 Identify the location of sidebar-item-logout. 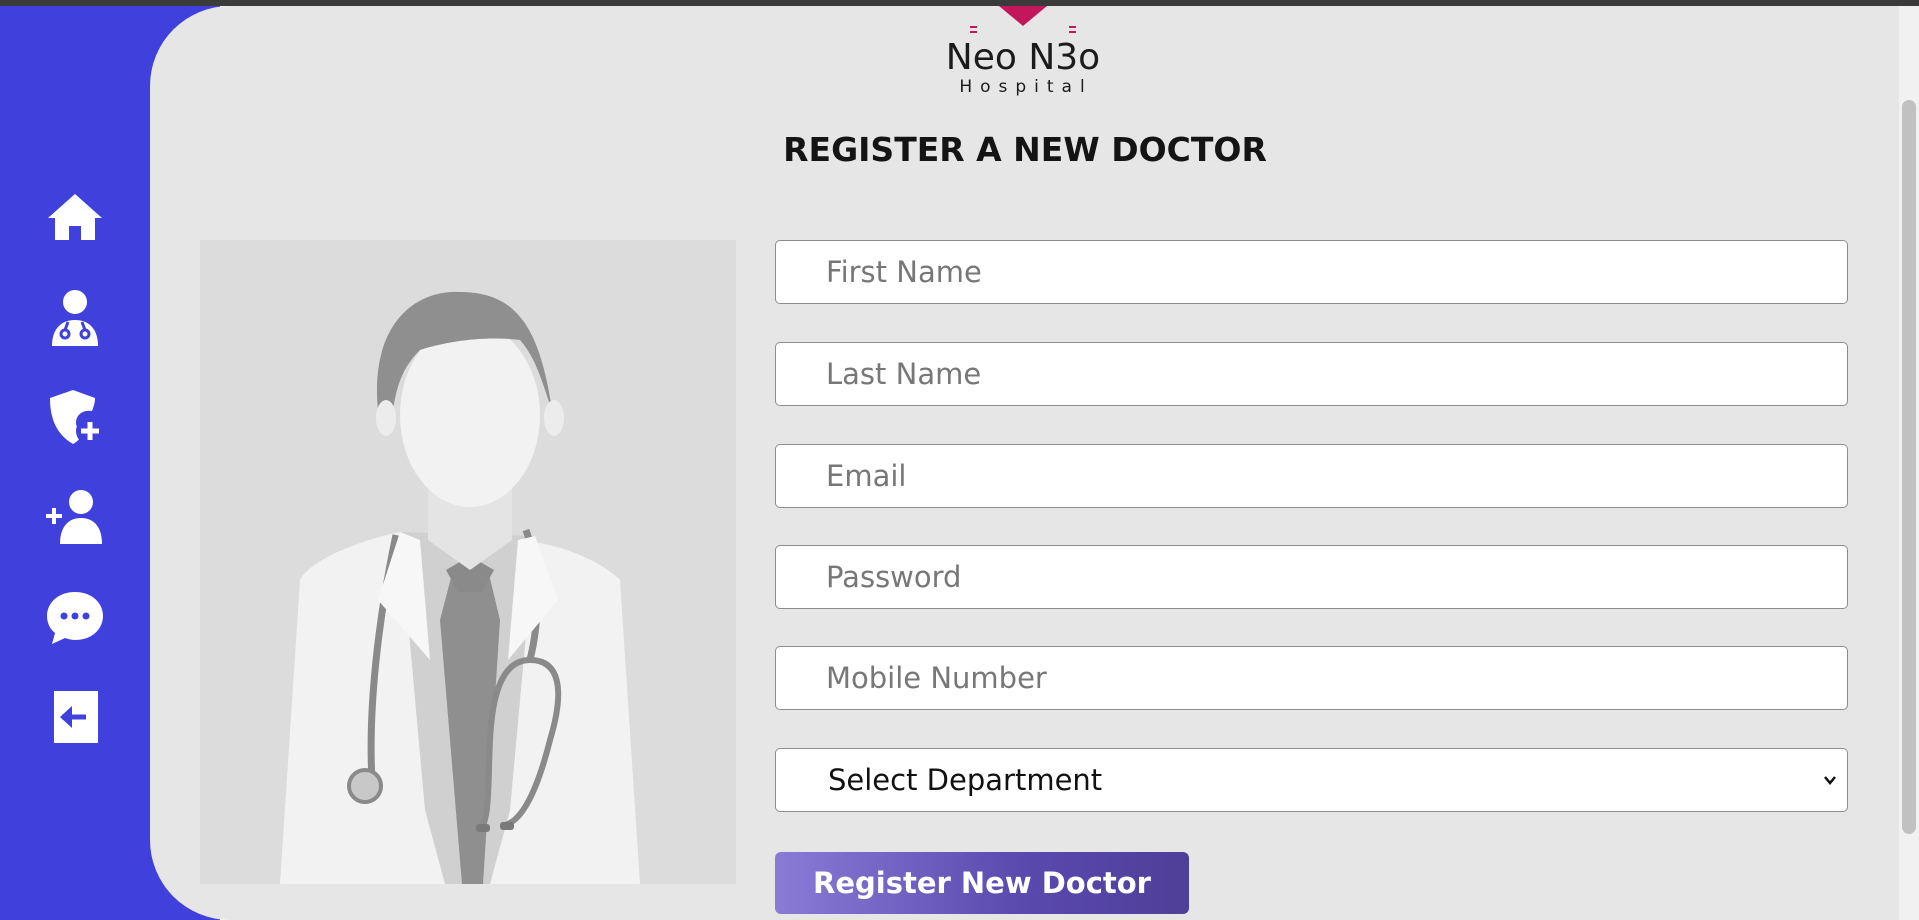
(75, 717).